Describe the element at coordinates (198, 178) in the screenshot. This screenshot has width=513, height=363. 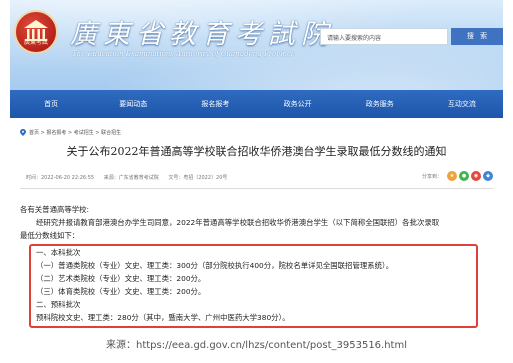
I see `document-number: 文号：粤招〔2022〕20号` at that location.